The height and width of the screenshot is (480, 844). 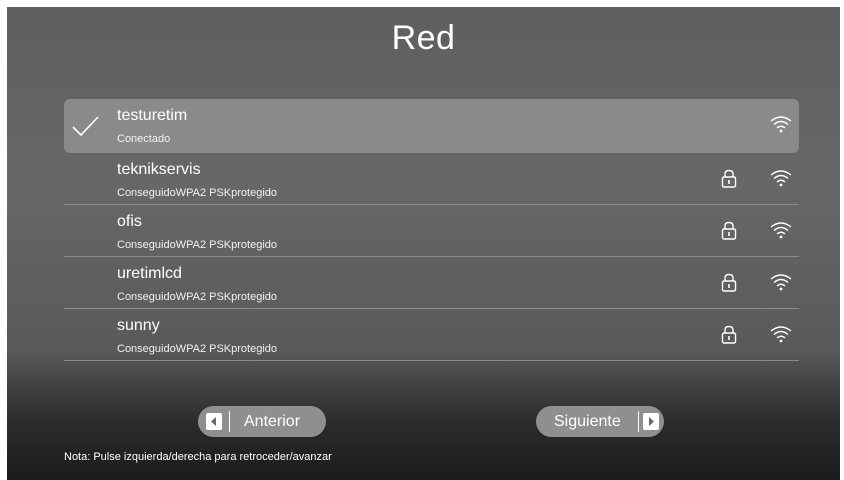 What do you see at coordinates (149, 273) in the screenshot?
I see `network-ssid: uretimlcd` at bounding box center [149, 273].